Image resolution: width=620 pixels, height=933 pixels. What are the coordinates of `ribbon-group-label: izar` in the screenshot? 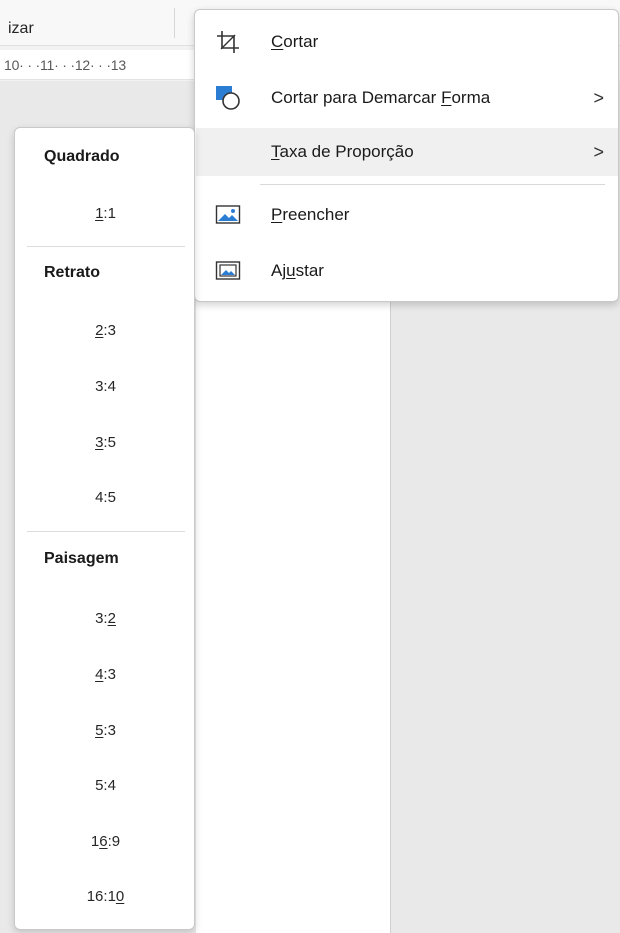 It's located at (21, 28).